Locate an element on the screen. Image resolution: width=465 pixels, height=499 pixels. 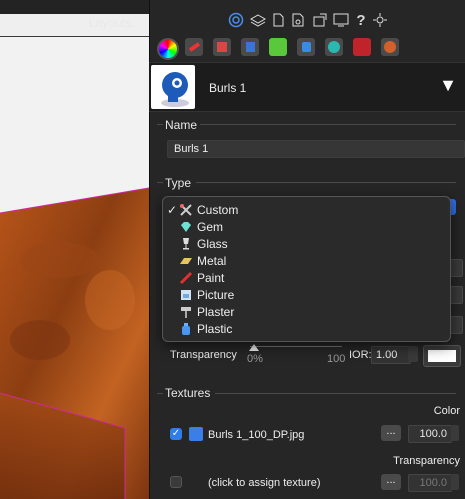
paint-icon is located at coordinates (186, 278).